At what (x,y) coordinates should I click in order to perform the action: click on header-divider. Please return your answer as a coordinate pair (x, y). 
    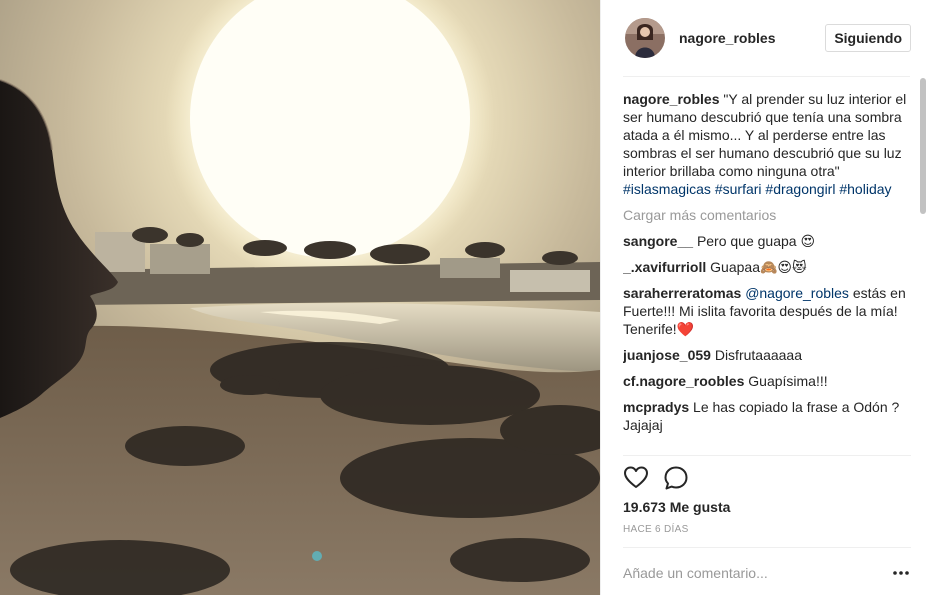
    Looking at the image, I should click on (766, 76).